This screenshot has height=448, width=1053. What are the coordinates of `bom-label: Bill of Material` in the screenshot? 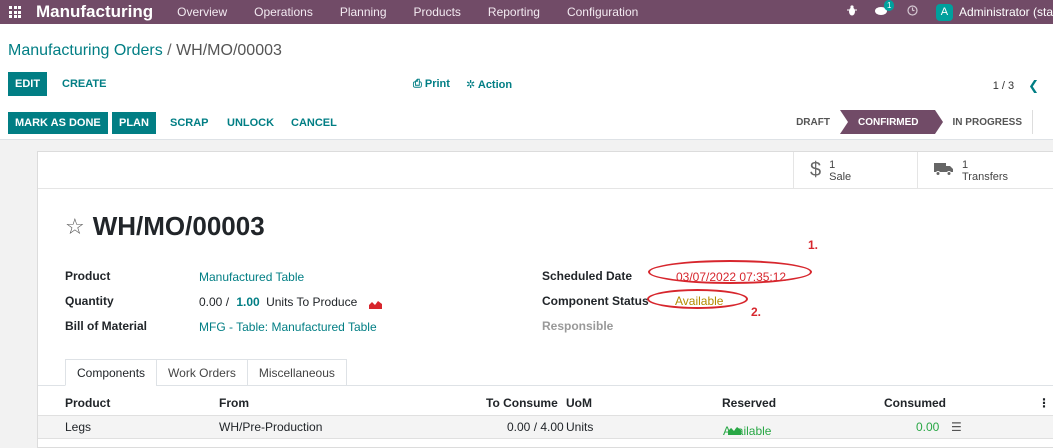 It's located at (106, 326).